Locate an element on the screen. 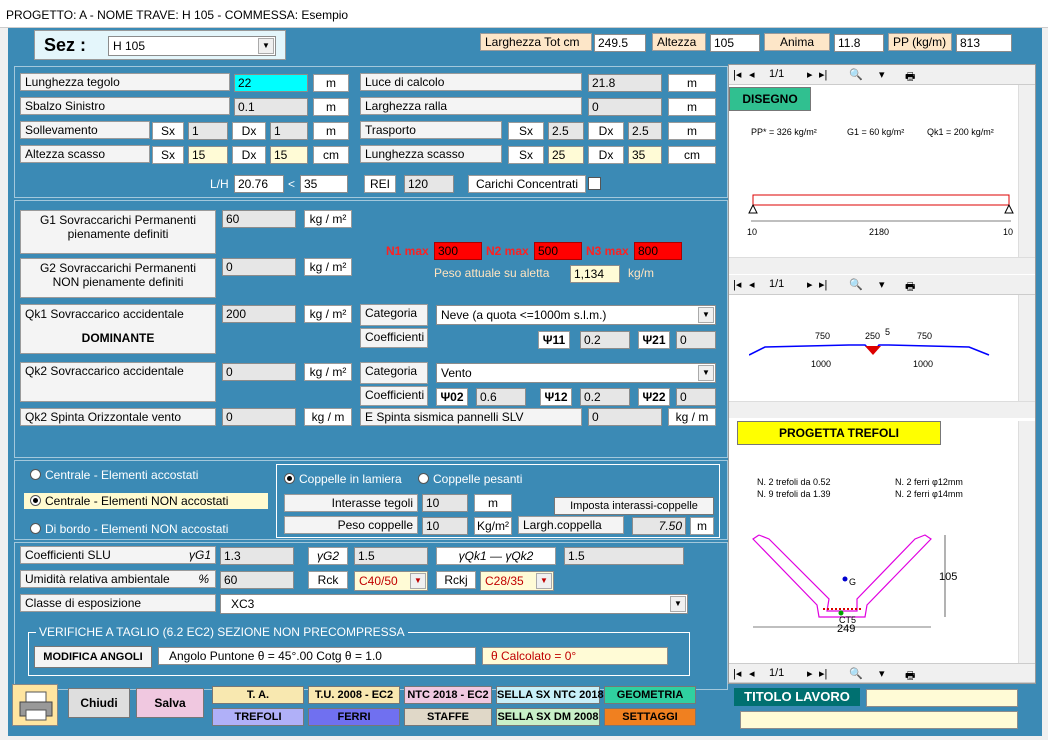  altezza-value: 105 is located at coordinates (735, 43).